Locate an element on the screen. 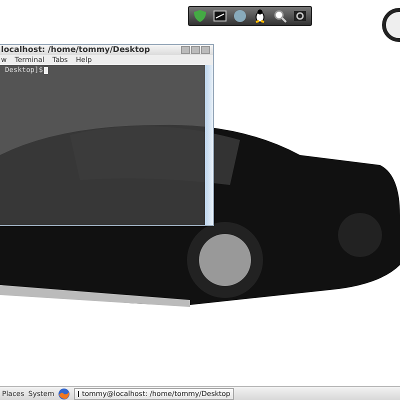 The height and width of the screenshot is (400, 400). terminal-icon is located at coordinates (220, 16).